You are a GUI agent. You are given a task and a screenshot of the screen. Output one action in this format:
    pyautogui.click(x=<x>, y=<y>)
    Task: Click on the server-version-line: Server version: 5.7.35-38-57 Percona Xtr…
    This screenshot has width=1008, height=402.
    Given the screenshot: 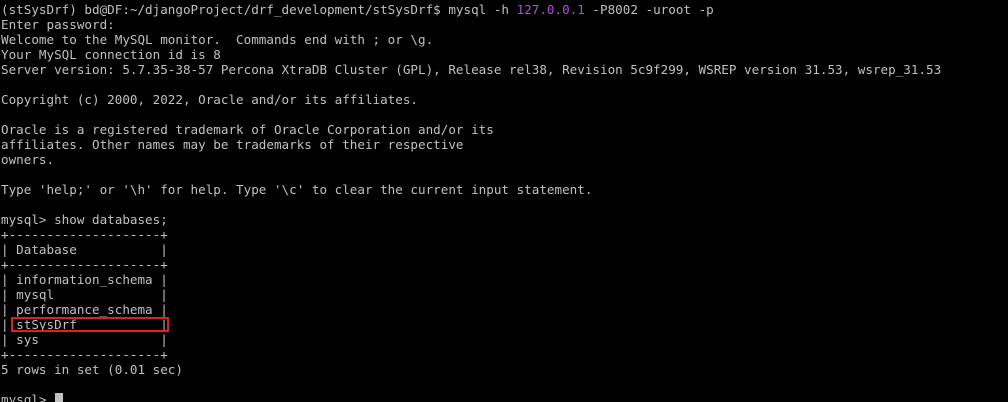 What is the action you would take?
    pyautogui.click(x=471, y=69)
    